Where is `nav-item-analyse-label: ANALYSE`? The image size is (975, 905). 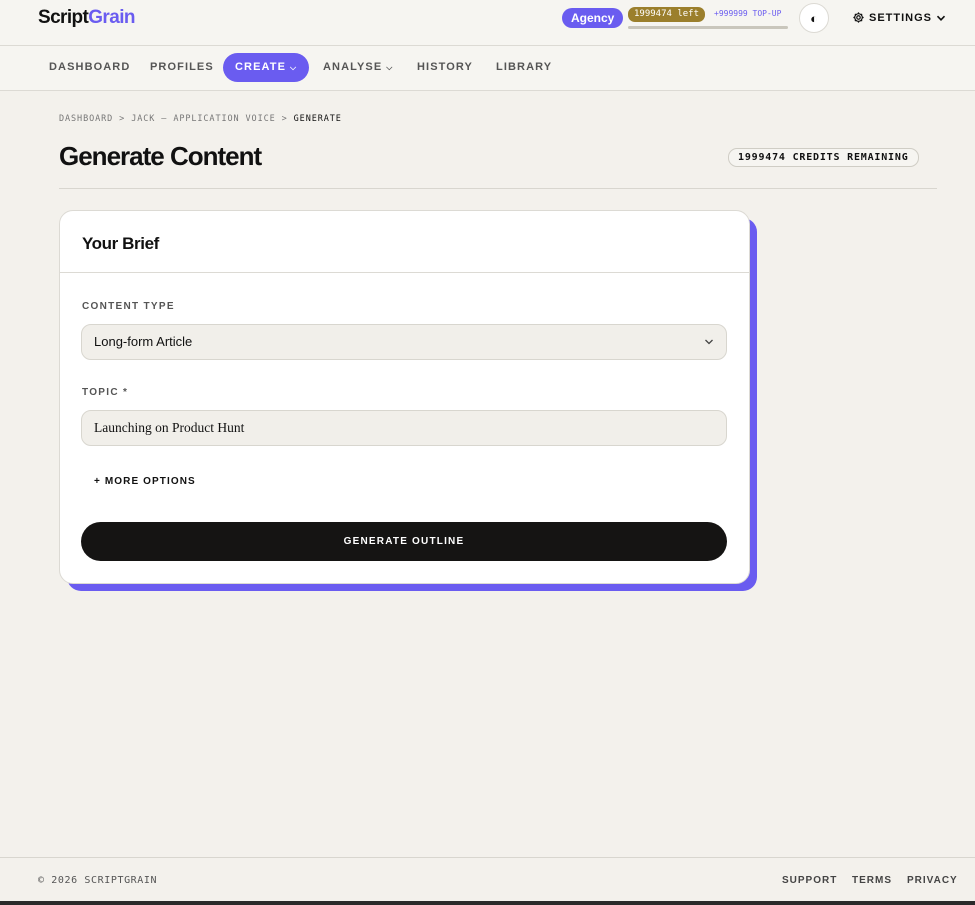 nav-item-analyse-label: ANALYSE is located at coordinates (353, 67).